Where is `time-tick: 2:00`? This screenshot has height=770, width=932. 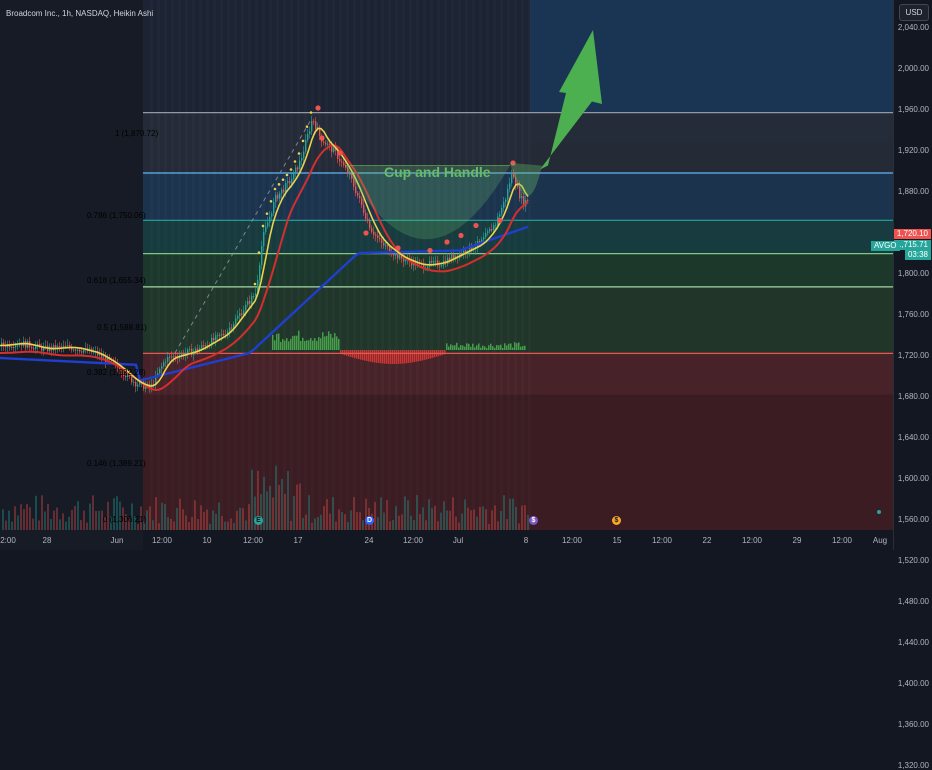 time-tick: 2:00 is located at coordinates (8, 540).